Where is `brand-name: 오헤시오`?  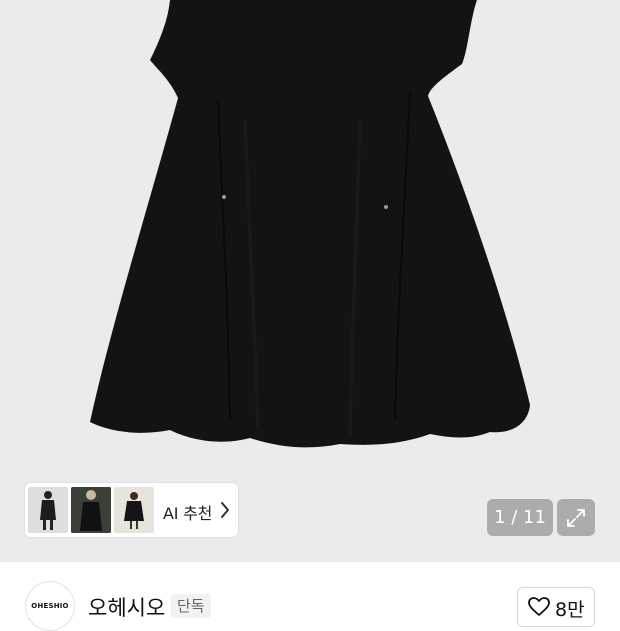
brand-name: 오헤시오 is located at coordinates (126, 607).